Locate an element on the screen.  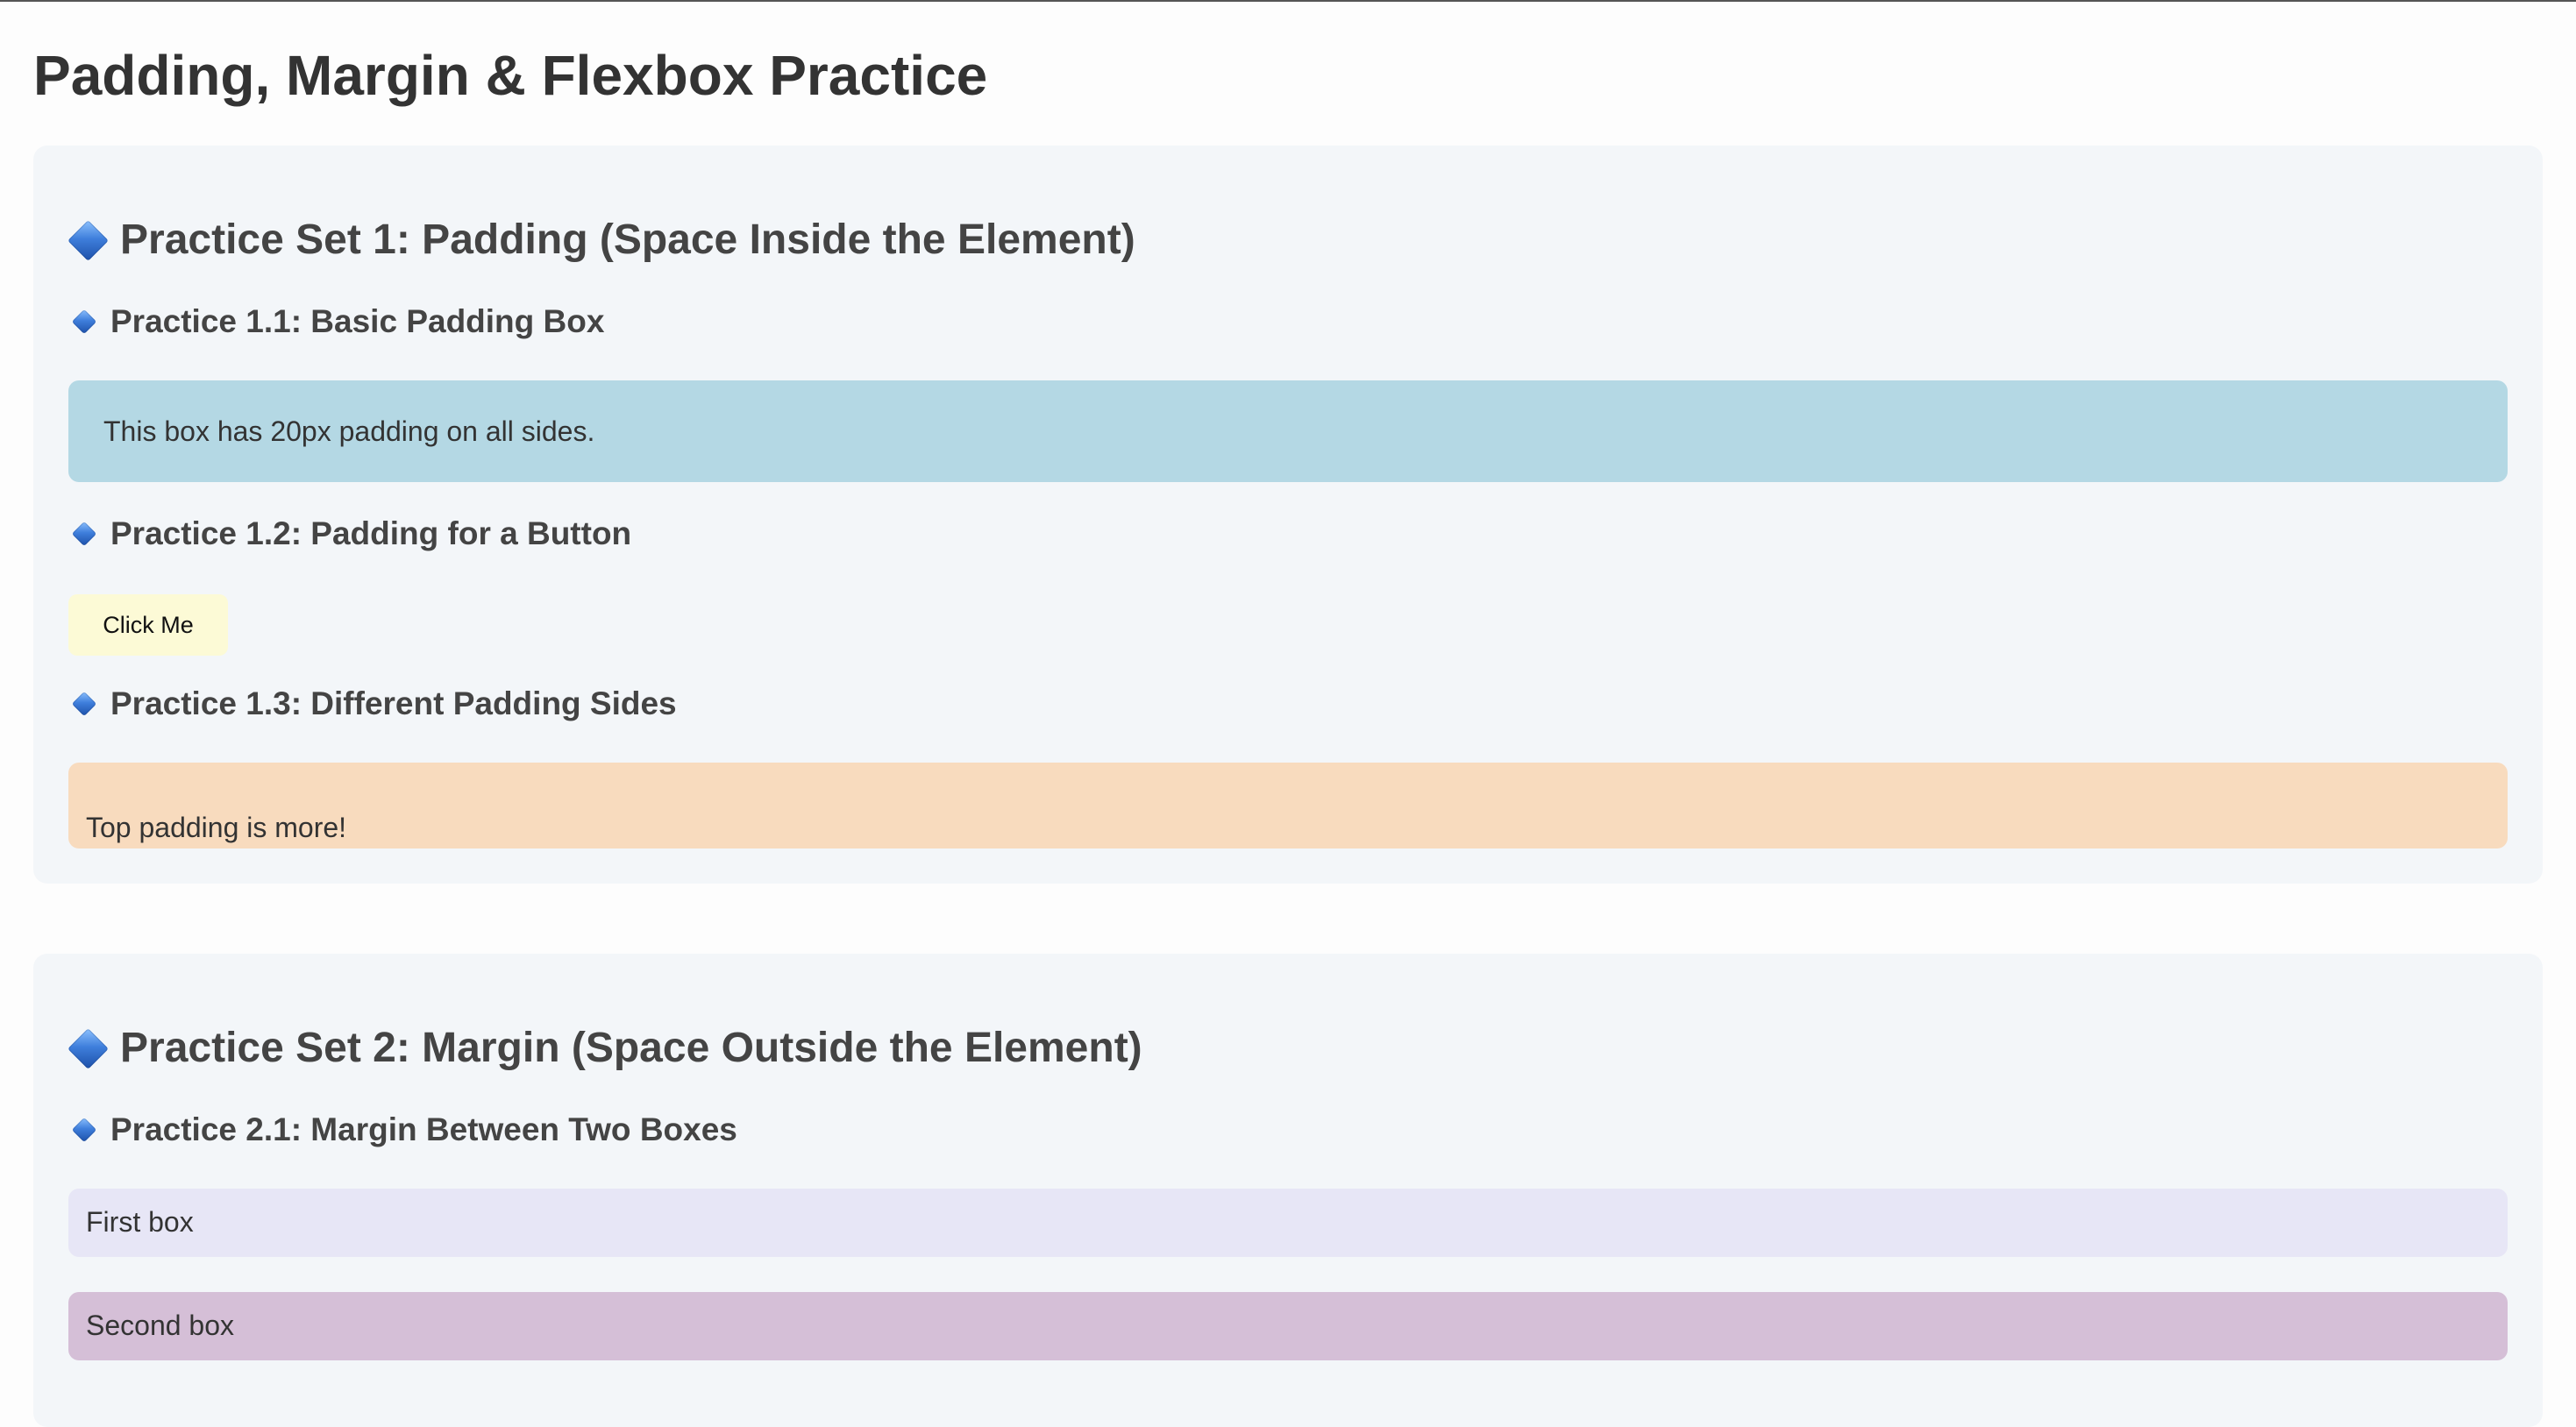
first-box: First box is located at coordinates (1288, 1223).